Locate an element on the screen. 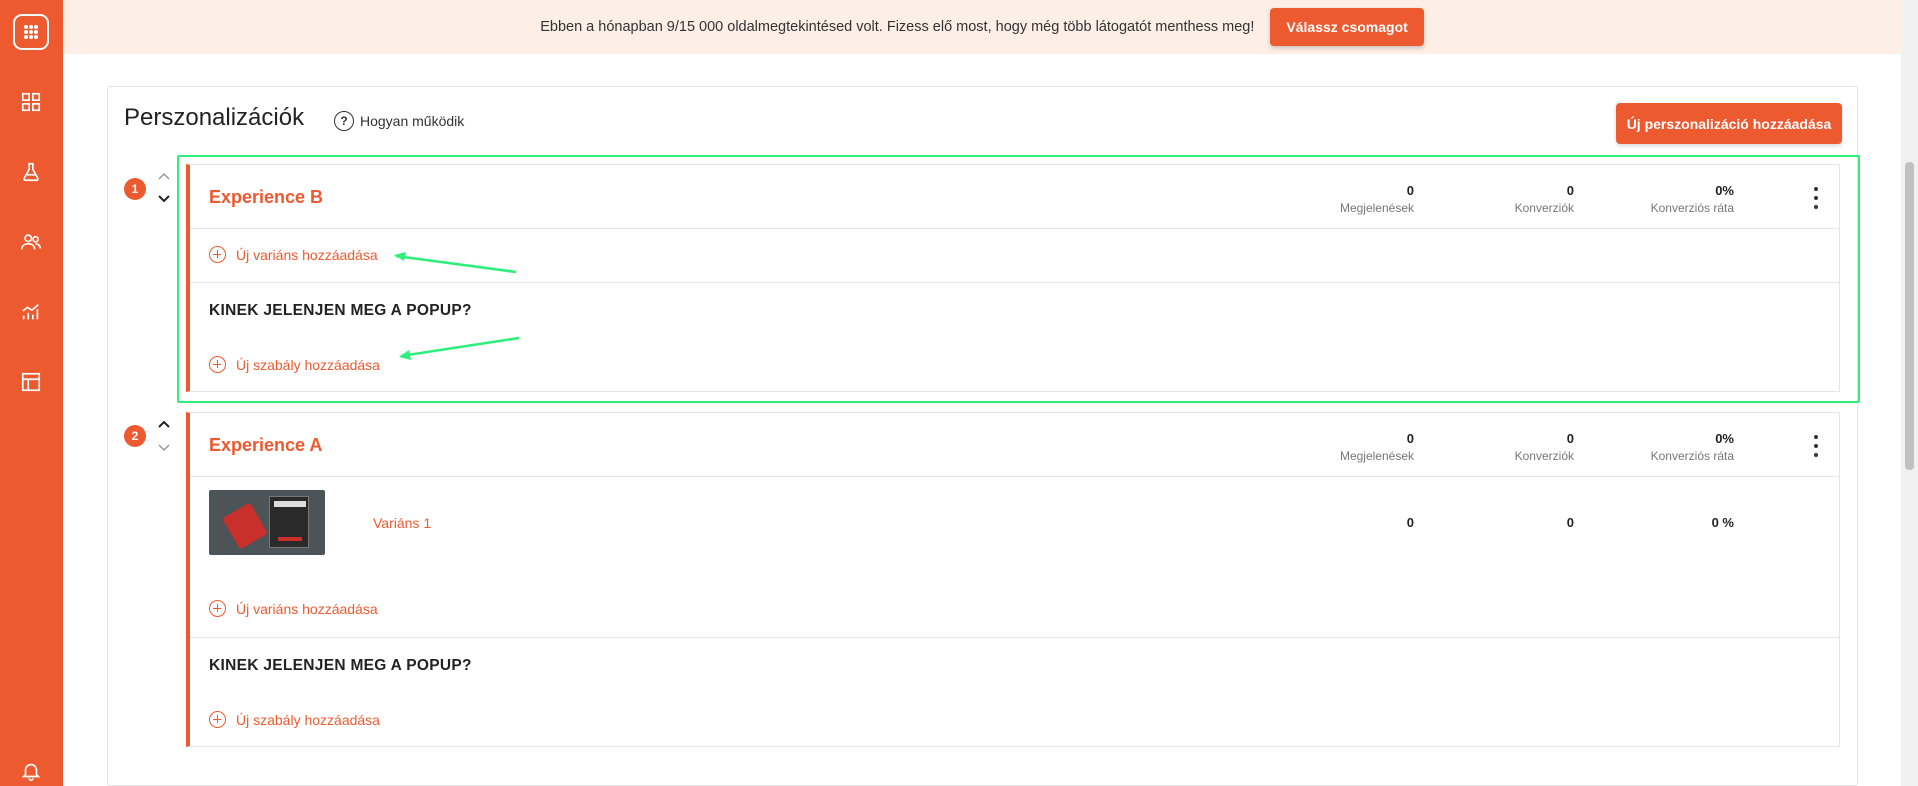 The width and height of the screenshot is (1918, 786). choose-plan-button: Válassz csomagot is located at coordinates (1347, 27).